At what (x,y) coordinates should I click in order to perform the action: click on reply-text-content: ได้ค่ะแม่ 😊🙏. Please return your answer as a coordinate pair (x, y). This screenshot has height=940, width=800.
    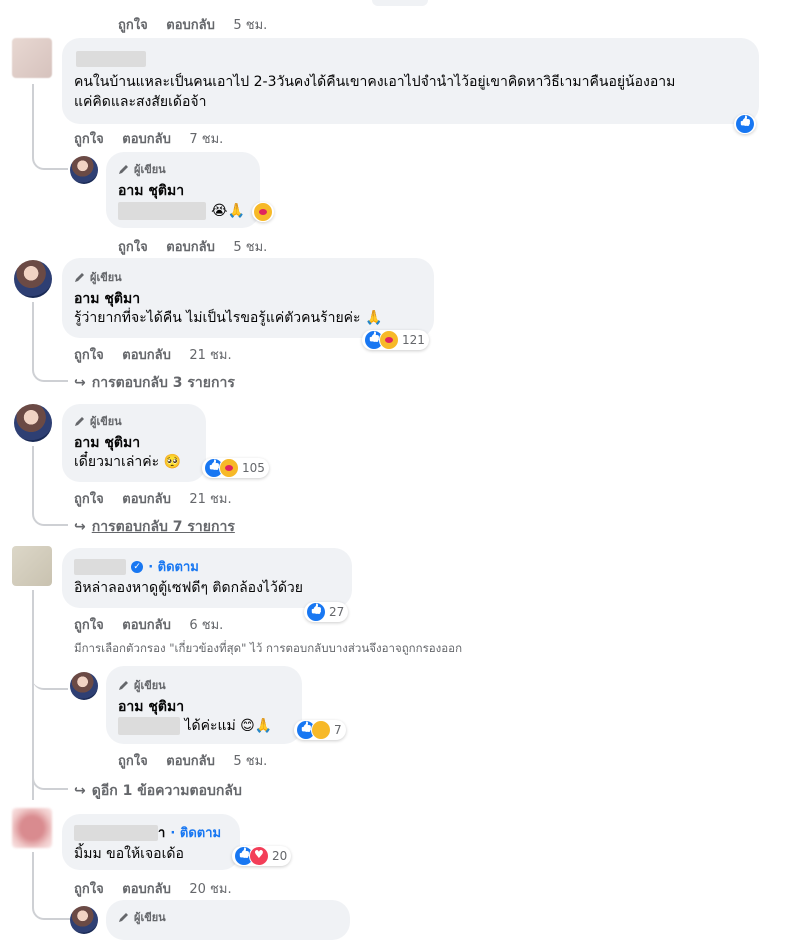
    Looking at the image, I should click on (228, 726).